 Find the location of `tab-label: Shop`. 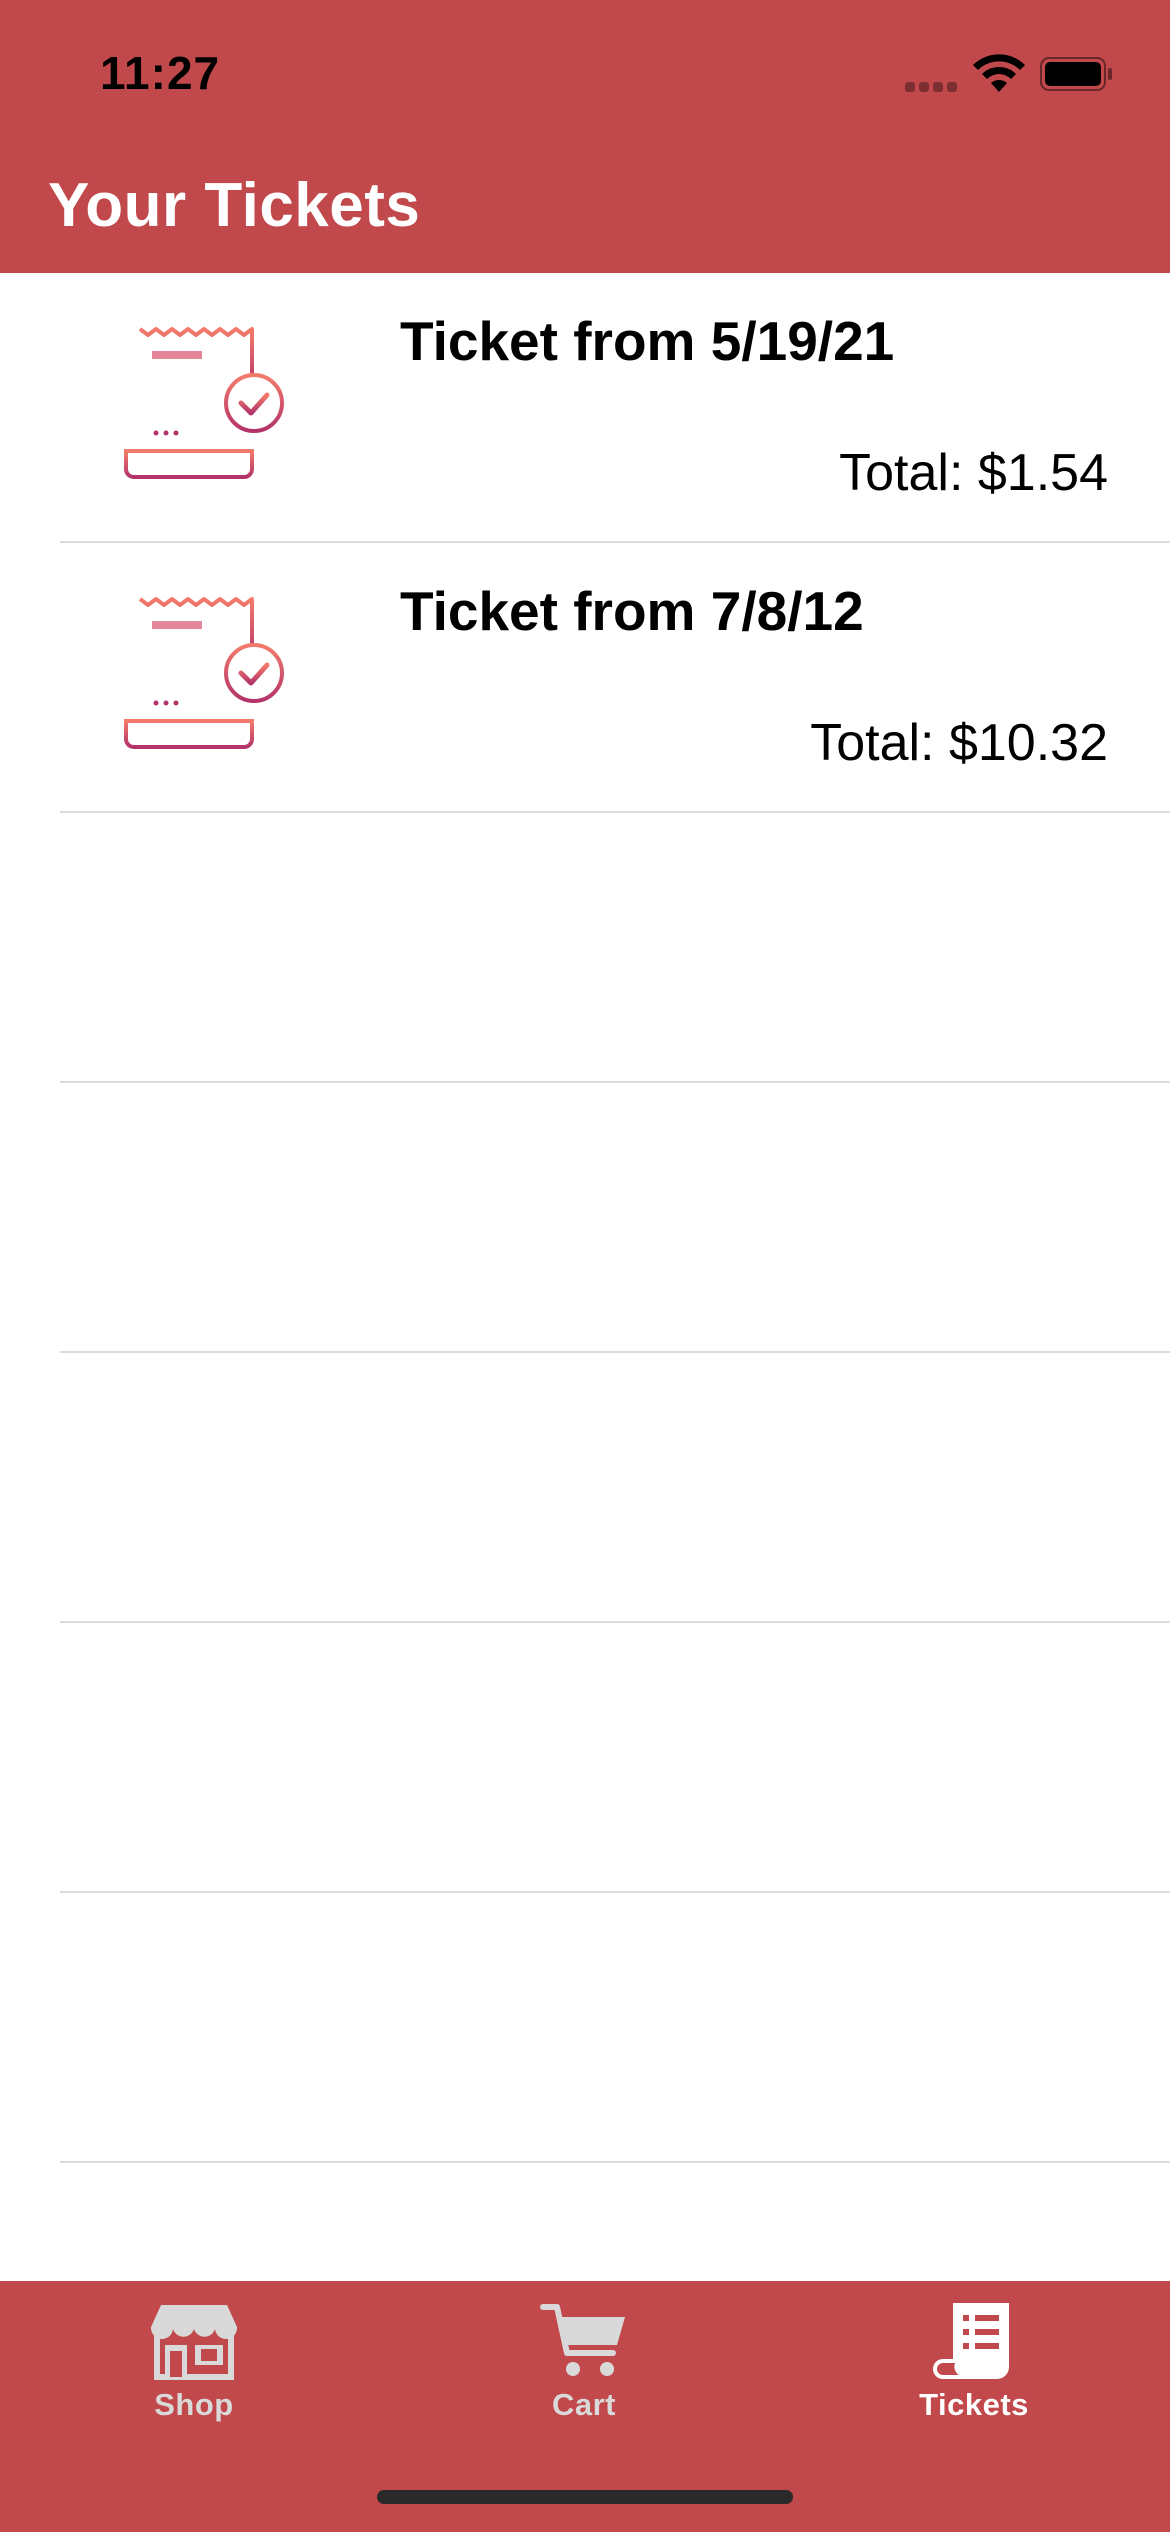

tab-label: Shop is located at coordinates (194, 2404).